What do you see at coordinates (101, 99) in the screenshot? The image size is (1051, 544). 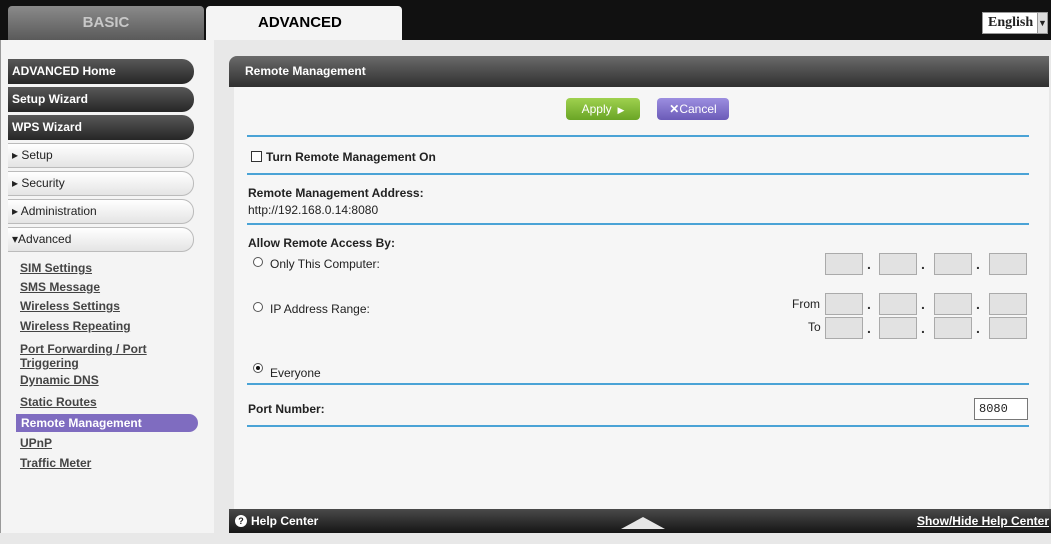 I see `sidebar-item-setup-wizard: Setup Wizard` at bounding box center [101, 99].